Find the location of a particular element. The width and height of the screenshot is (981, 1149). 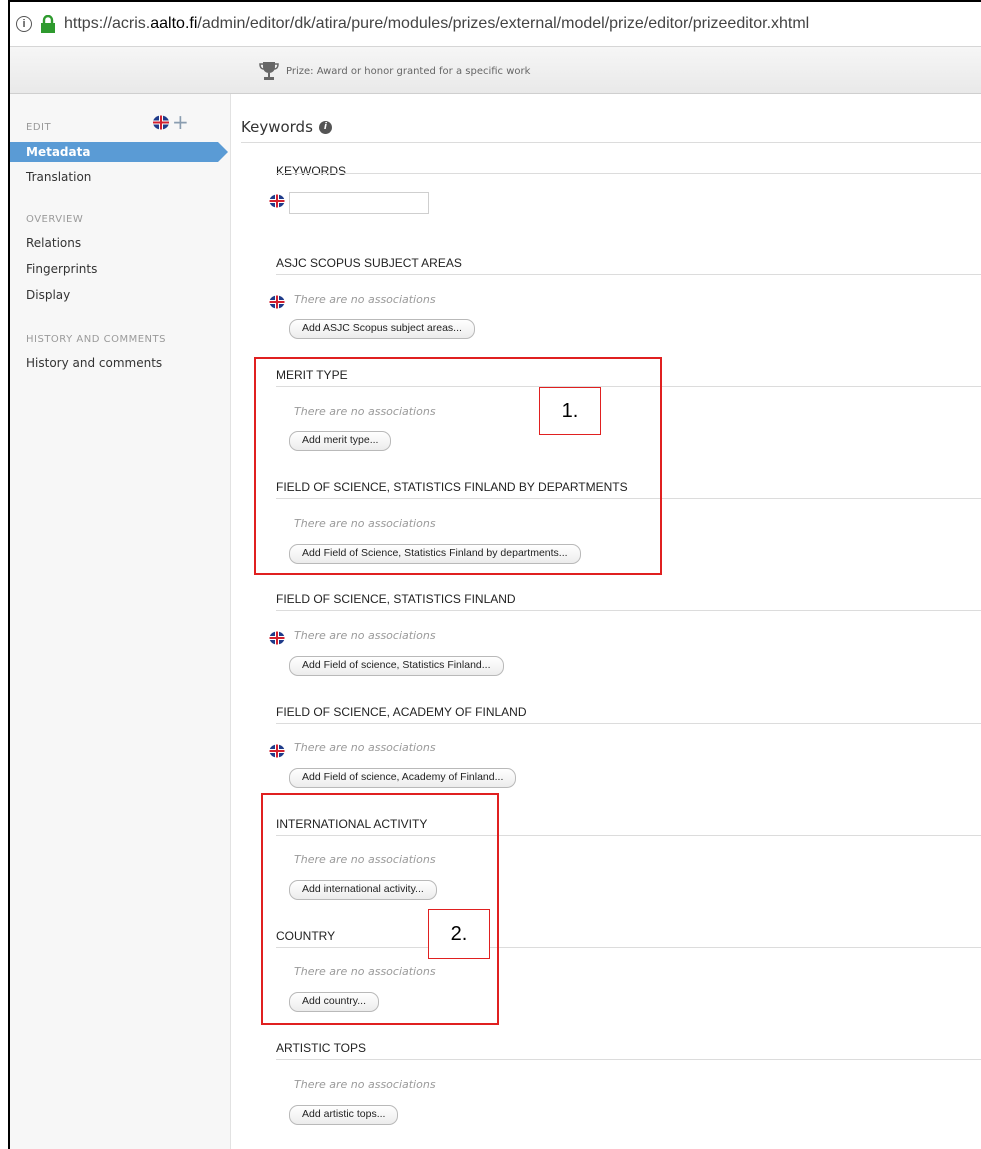

page-title: Keywords i is located at coordinates (286, 127).